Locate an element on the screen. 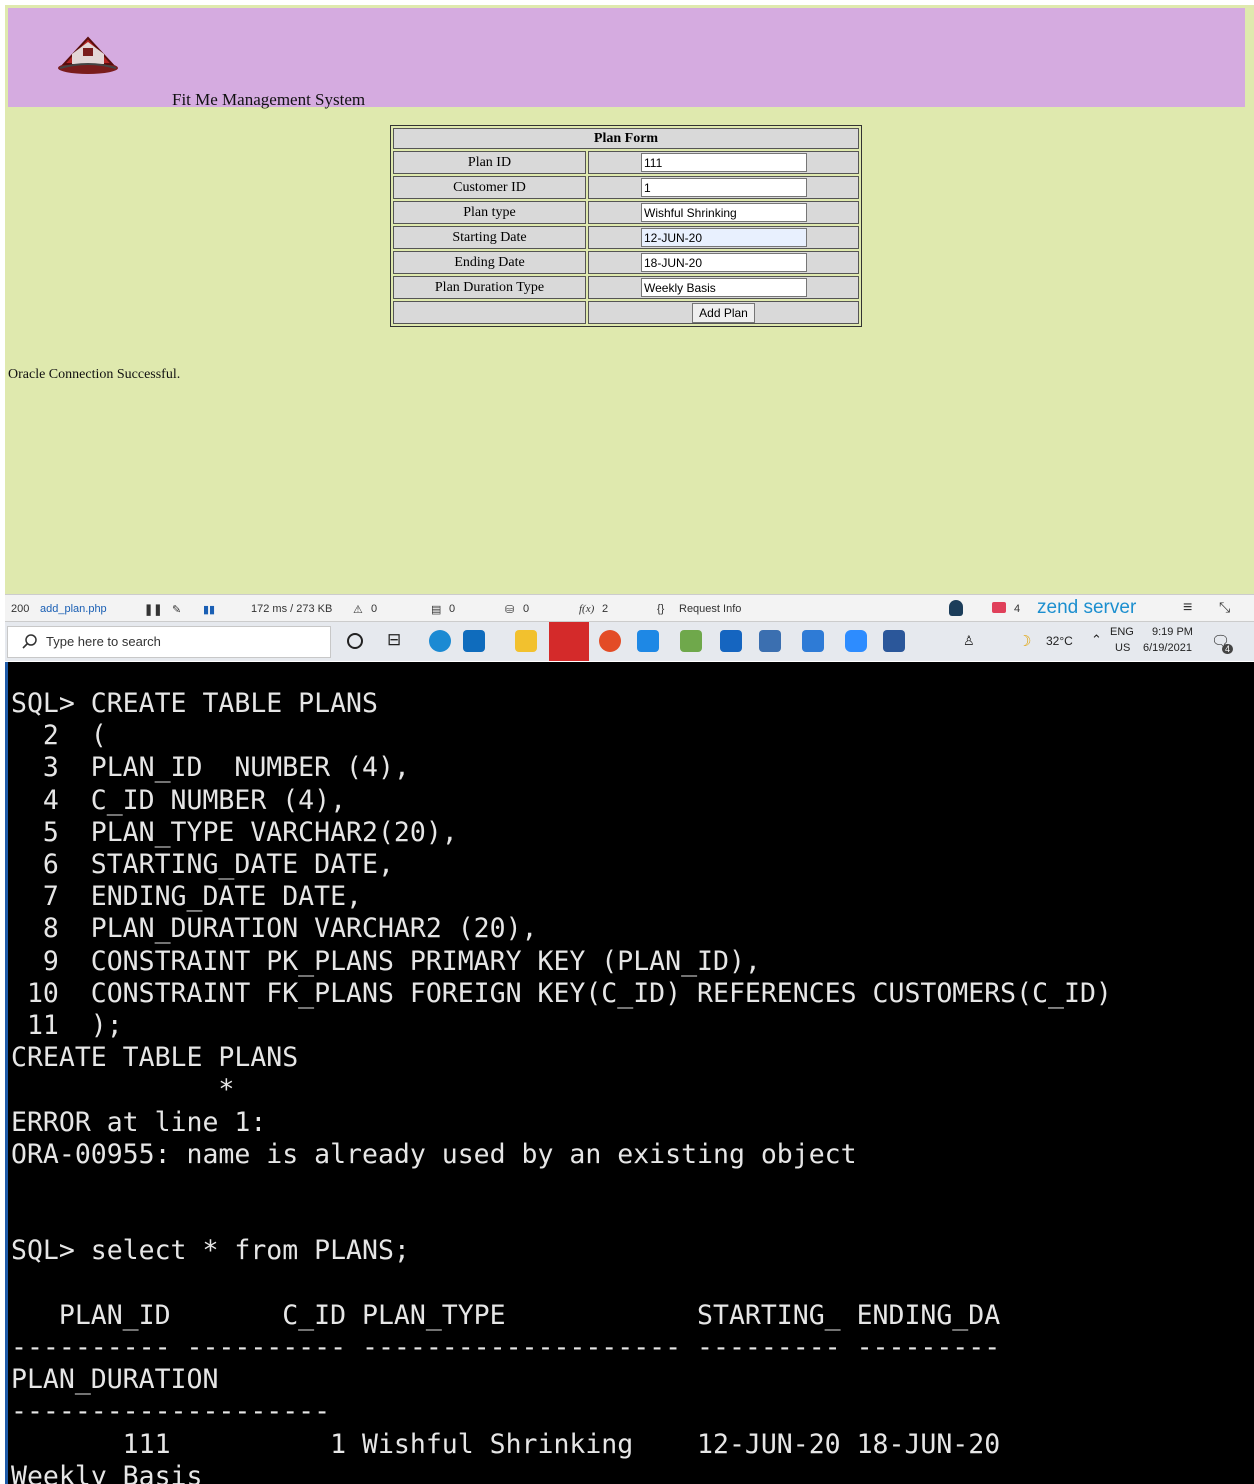  starting-date-label: Starting Date is located at coordinates (489, 237).